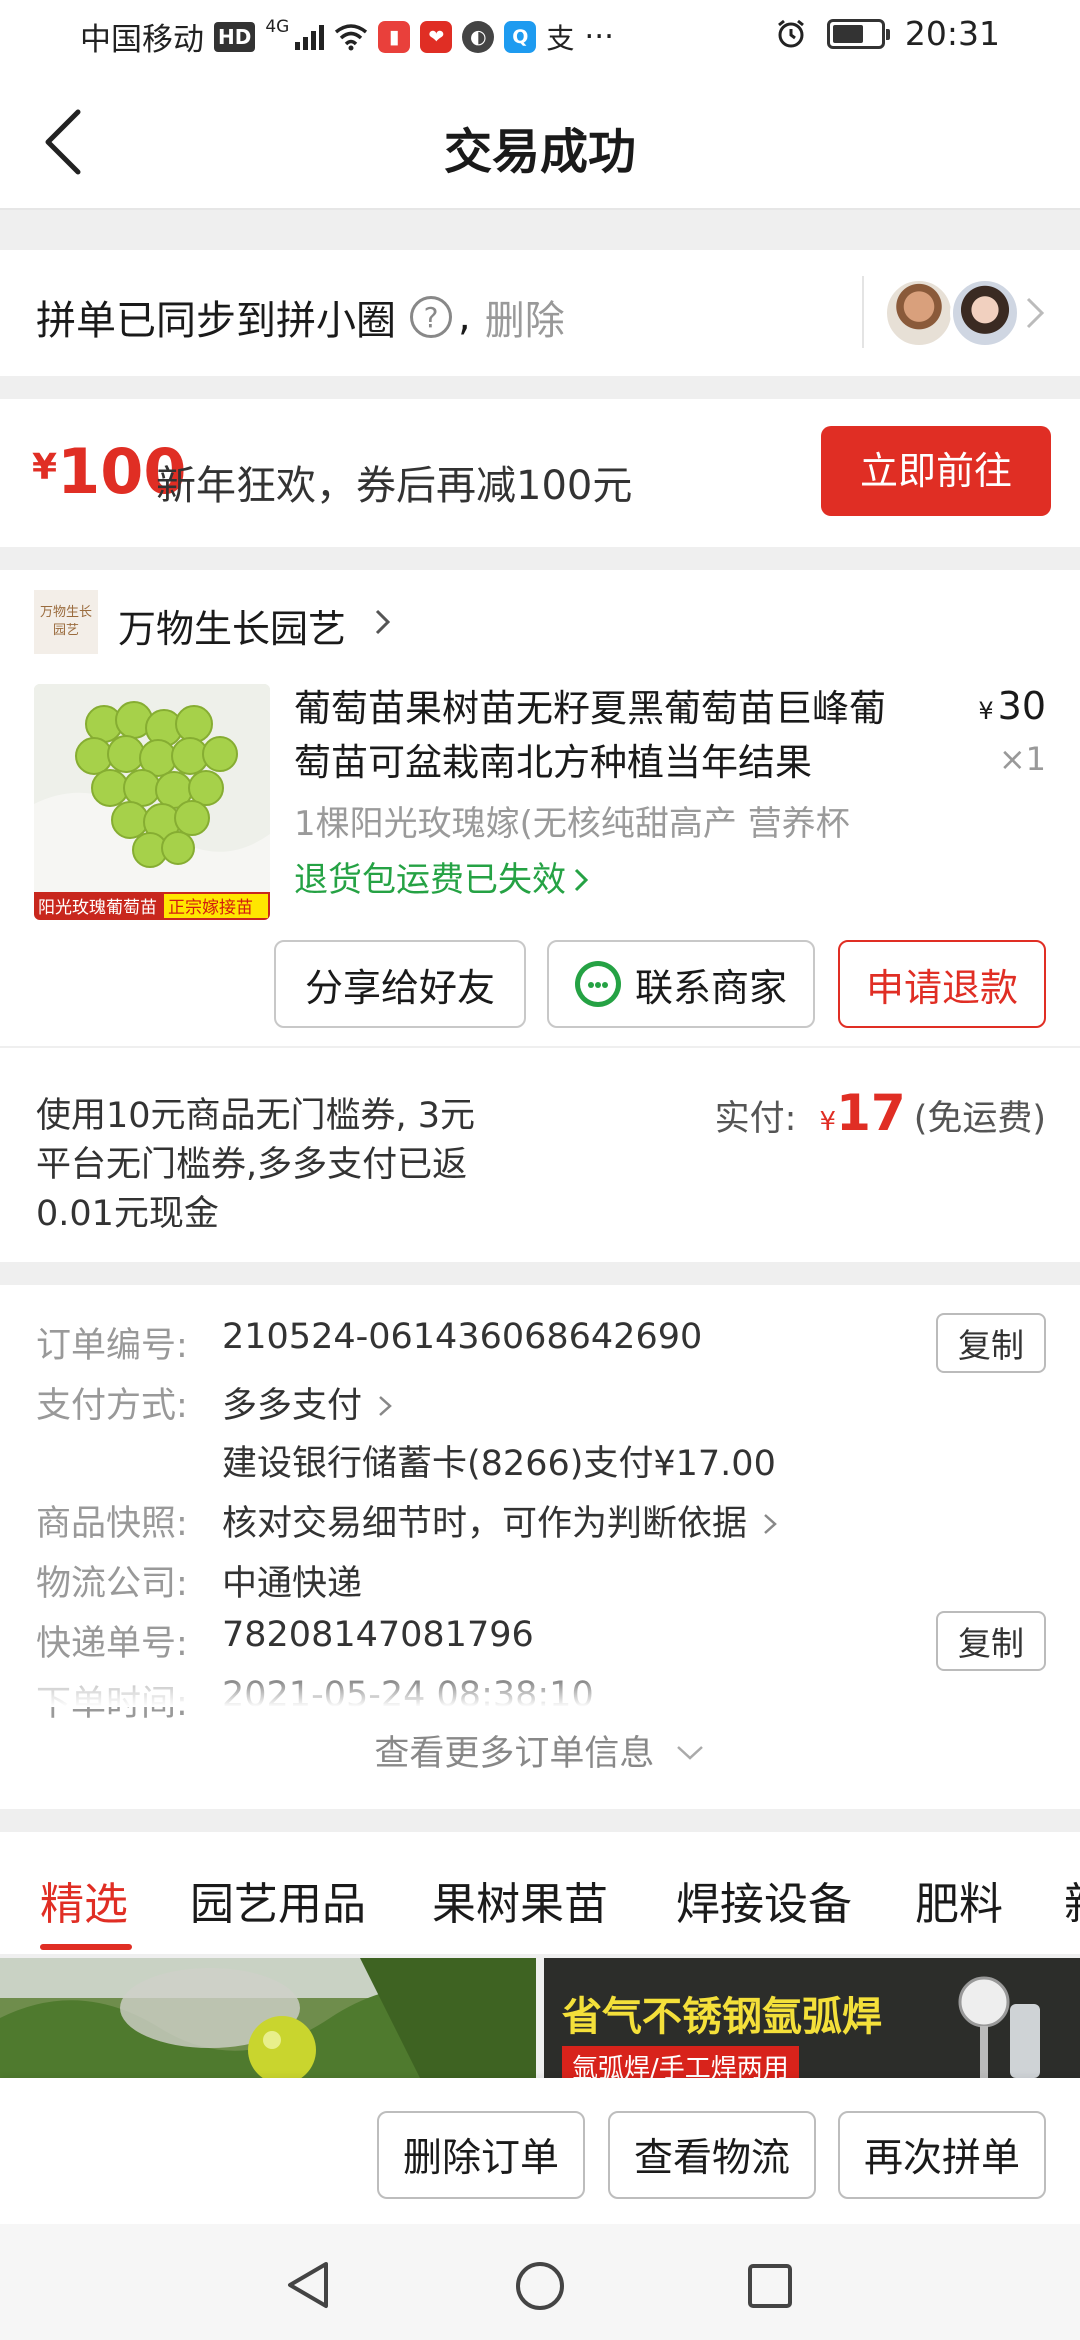  I want to click on feed-item-2-subtitle: 氩弧焊/手工焊两用, so click(680, 2062).